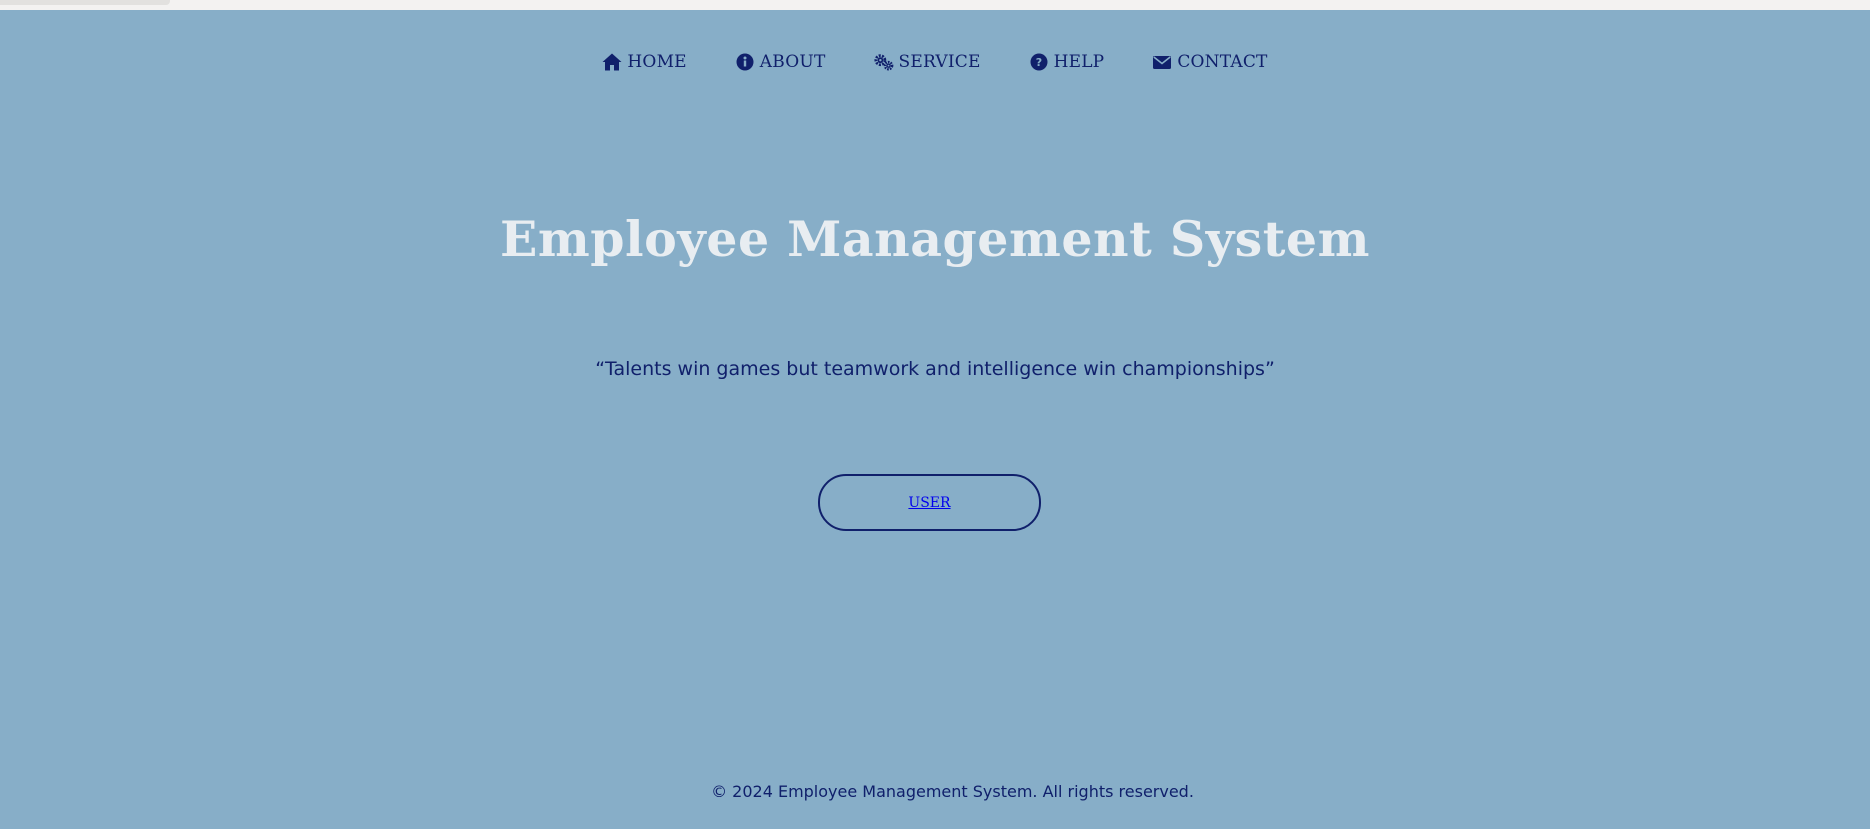 The height and width of the screenshot is (829, 1870). I want to click on nav-item-about: ABOUT, so click(780, 62).